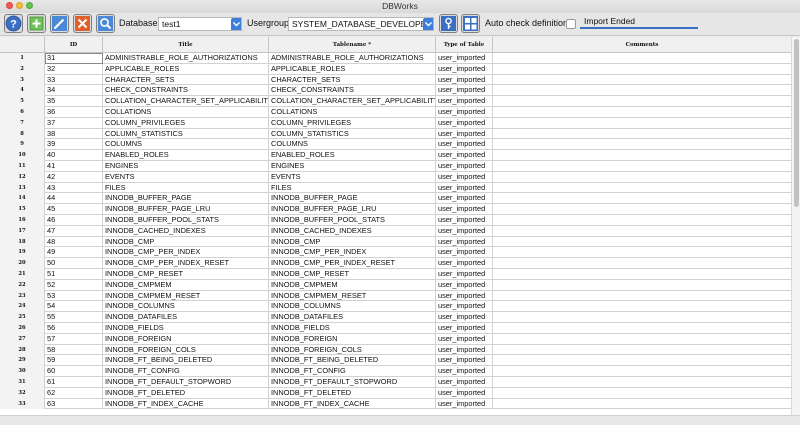  Describe the element at coordinates (22, 328) in the screenshot. I see `row-number: 26` at that location.